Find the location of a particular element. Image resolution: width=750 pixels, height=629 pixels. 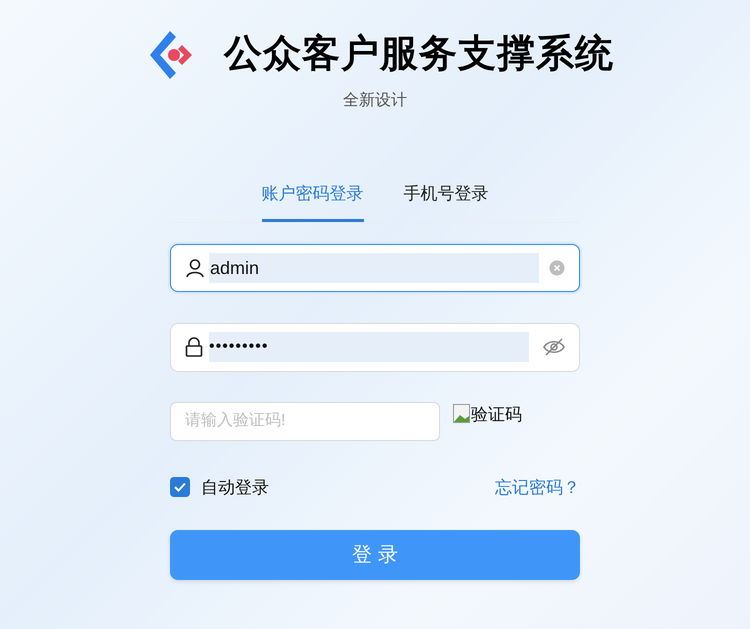

username-value: admin is located at coordinates (374, 267).